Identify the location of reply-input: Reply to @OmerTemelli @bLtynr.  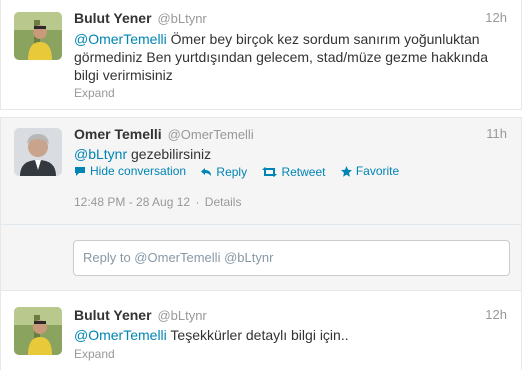
(291, 258).